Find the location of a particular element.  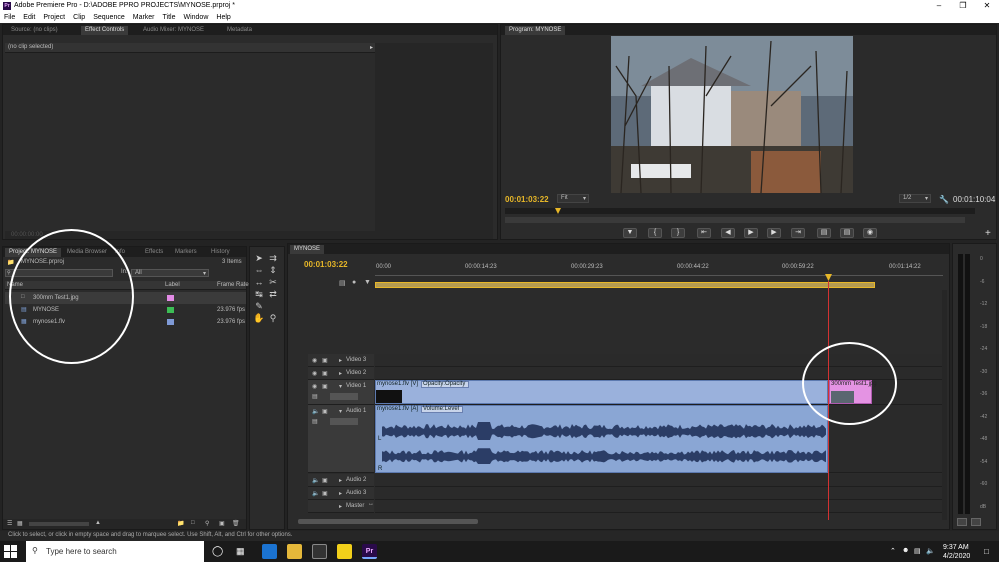

step-back-button: ◀ is located at coordinates (728, 233).